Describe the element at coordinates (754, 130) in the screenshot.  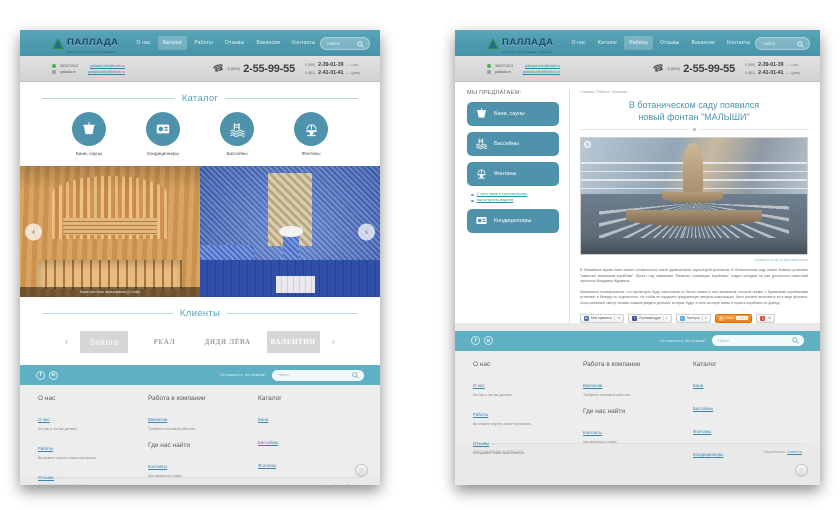
I see `rule-right` at that location.